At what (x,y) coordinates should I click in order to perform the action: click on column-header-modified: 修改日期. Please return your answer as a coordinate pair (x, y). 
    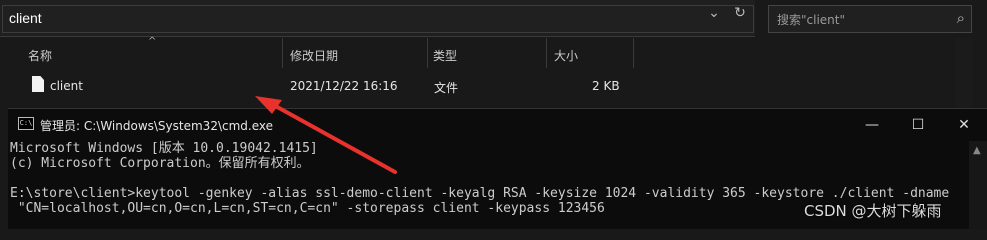
    Looking at the image, I should click on (354, 53).